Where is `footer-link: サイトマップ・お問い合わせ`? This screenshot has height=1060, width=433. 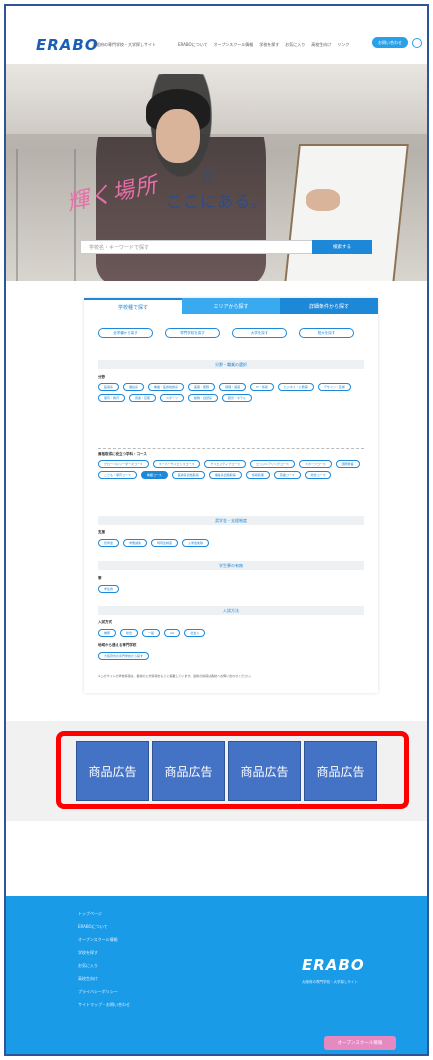 footer-link: サイトマップ・お問い合わせ is located at coordinates (104, 1005).